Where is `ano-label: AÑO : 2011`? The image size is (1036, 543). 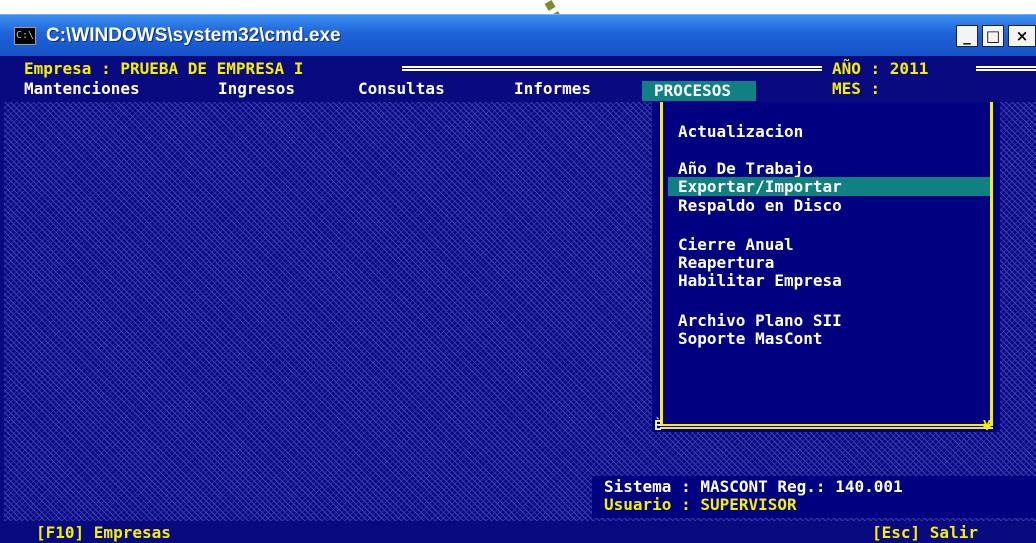
ano-label: AÑO : 2011 is located at coordinates (880, 68).